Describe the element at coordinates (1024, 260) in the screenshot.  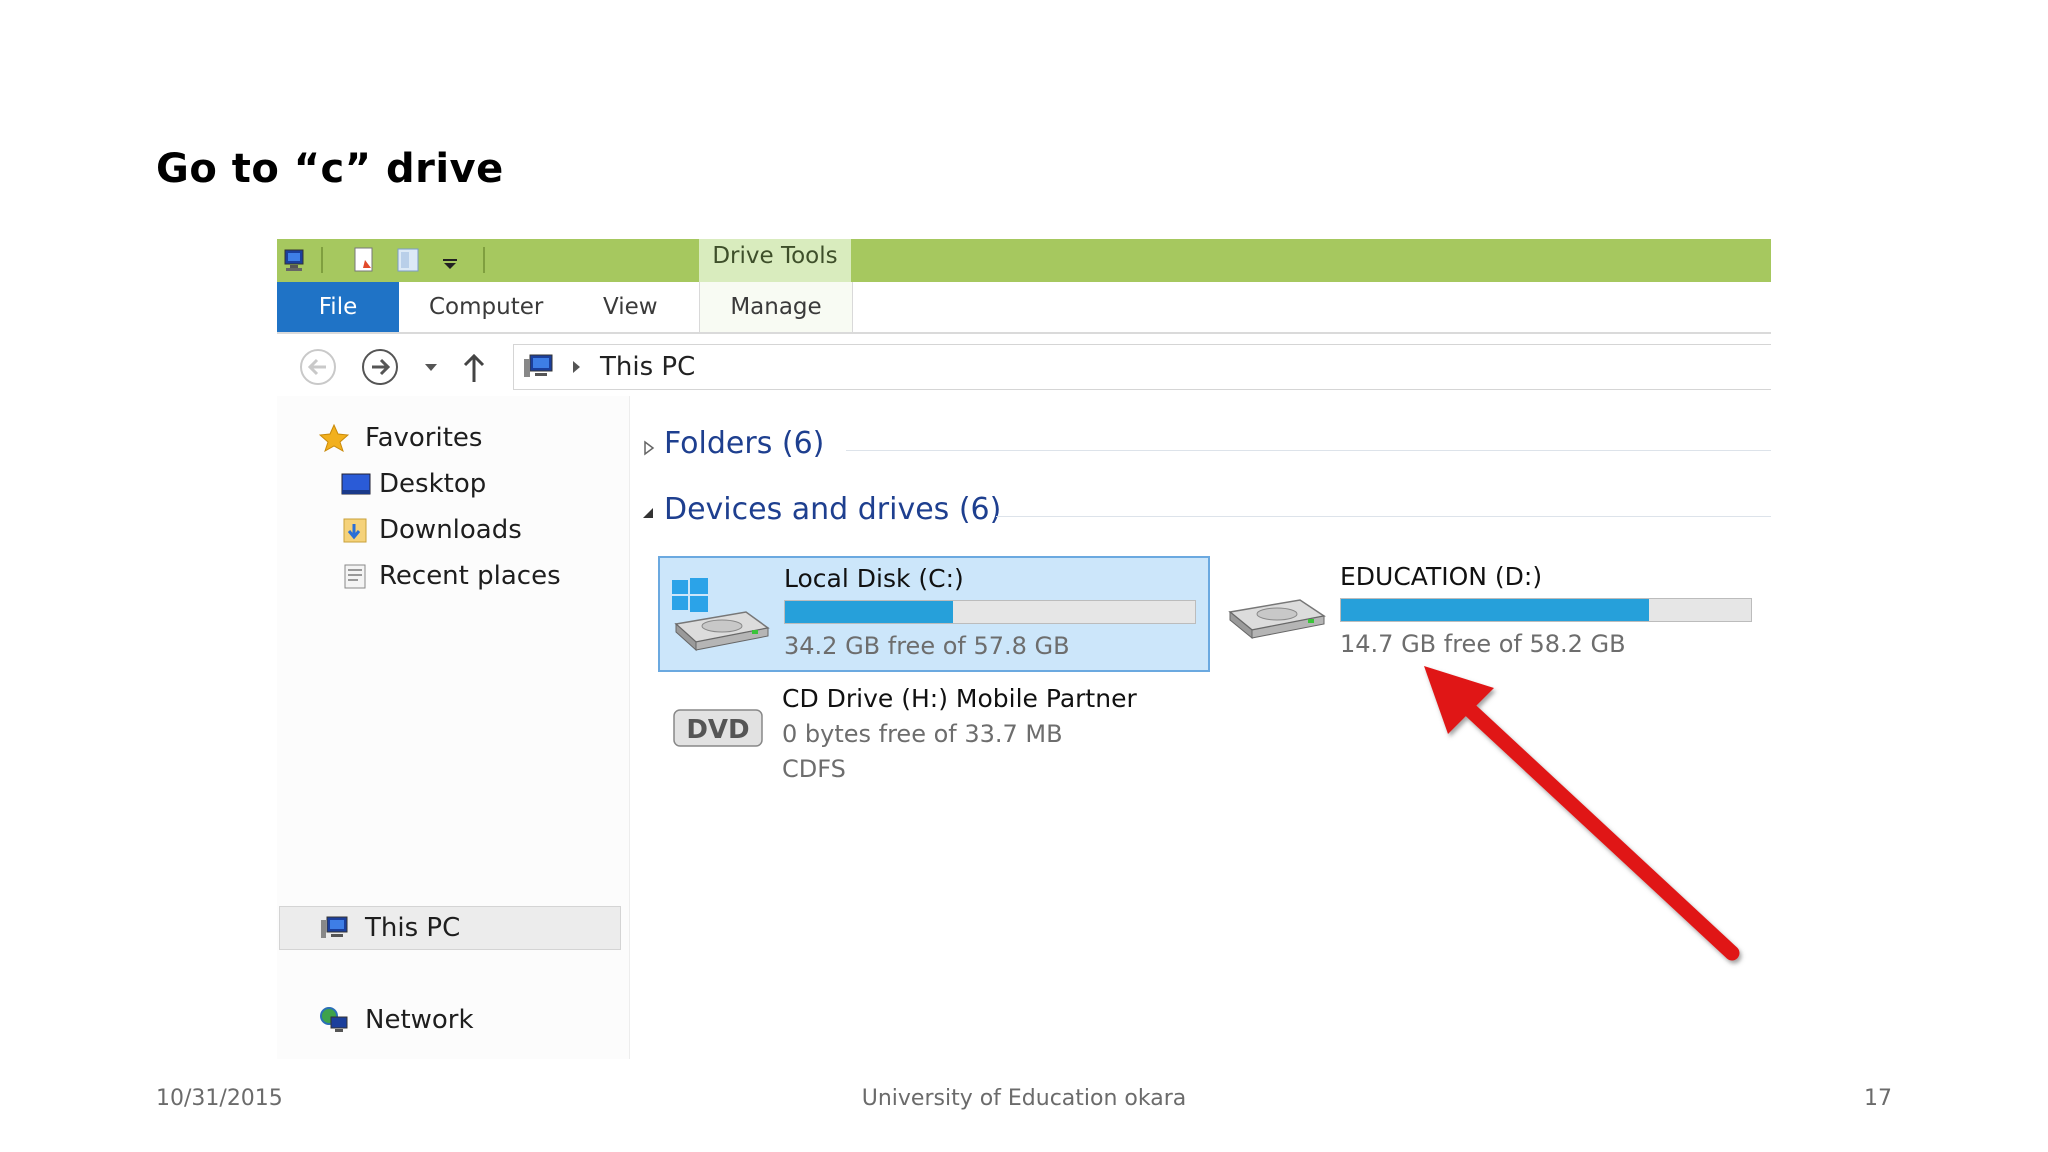
I see `title-bar: Drive Tools` at that location.